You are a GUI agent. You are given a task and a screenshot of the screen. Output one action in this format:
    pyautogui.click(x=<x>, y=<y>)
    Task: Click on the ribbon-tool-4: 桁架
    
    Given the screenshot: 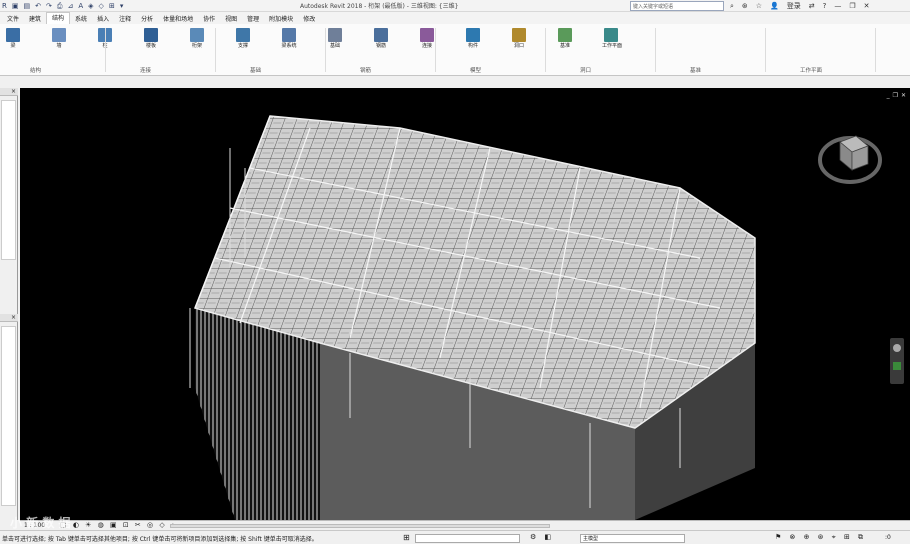 What is the action you would take?
    pyautogui.click(x=197, y=39)
    